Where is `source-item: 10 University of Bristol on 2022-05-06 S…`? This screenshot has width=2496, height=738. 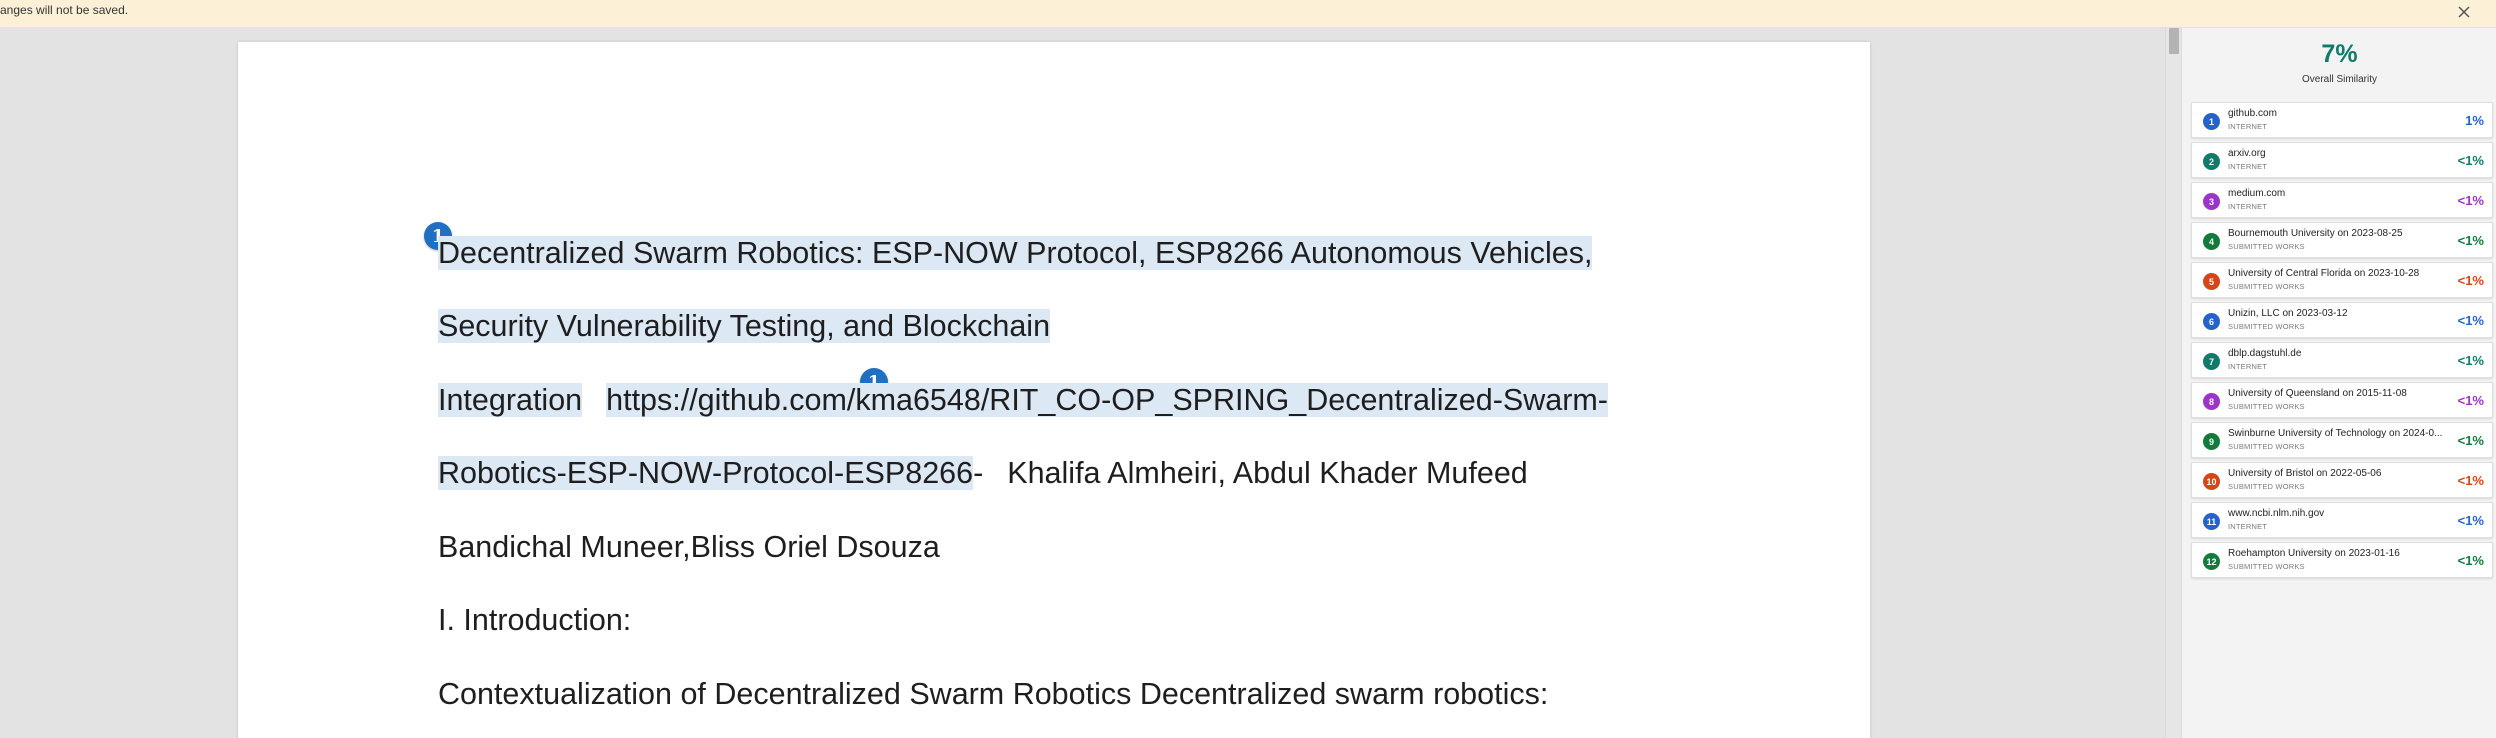 source-item: 10 University of Bristol on 2022-05-06 S… is located at coordinates (2342, 480).